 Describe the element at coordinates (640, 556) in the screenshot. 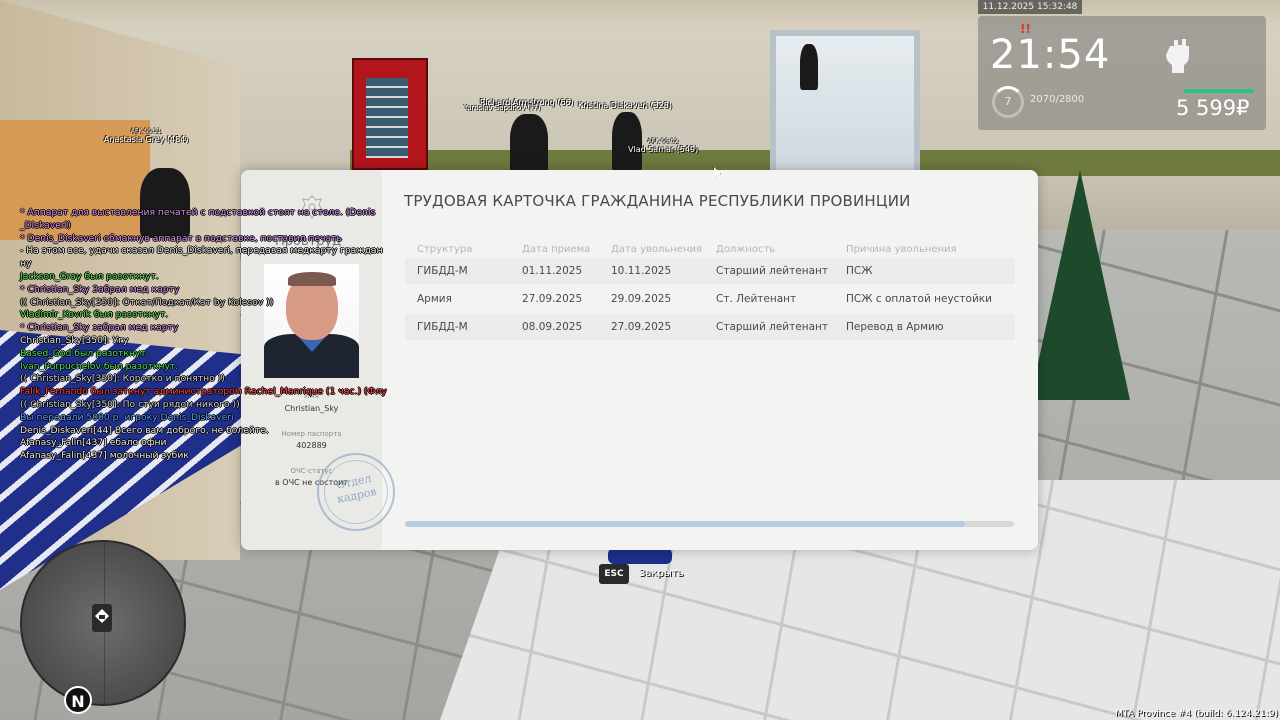

I see `own-character-feet` at that location.